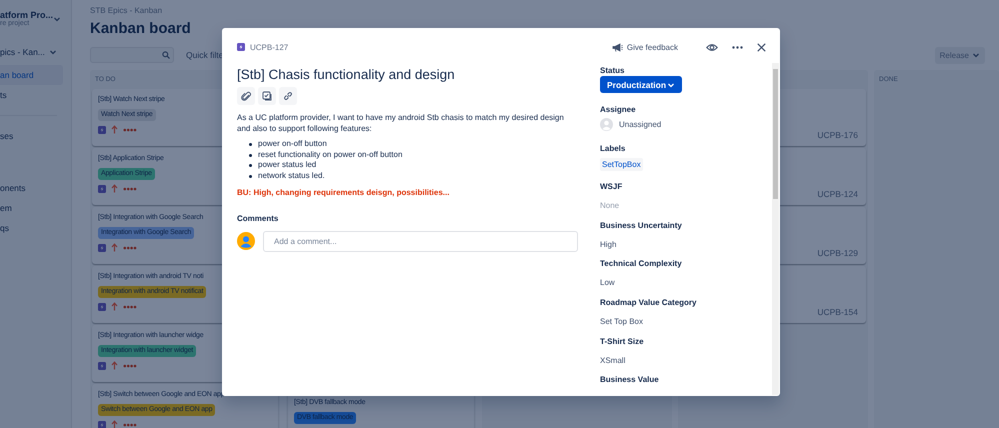 This screenshot has width=999, height=428. I want to click on megaphone-icon, so click(617, 47).